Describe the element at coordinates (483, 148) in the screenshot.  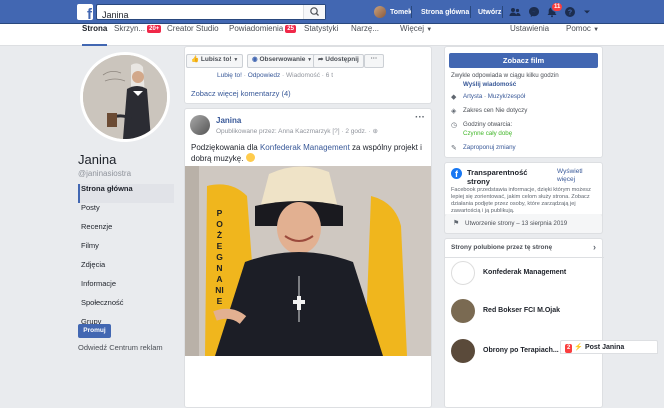
I see `suggest-edits-link: ✎ Zaproponuj zmiany` at that location.